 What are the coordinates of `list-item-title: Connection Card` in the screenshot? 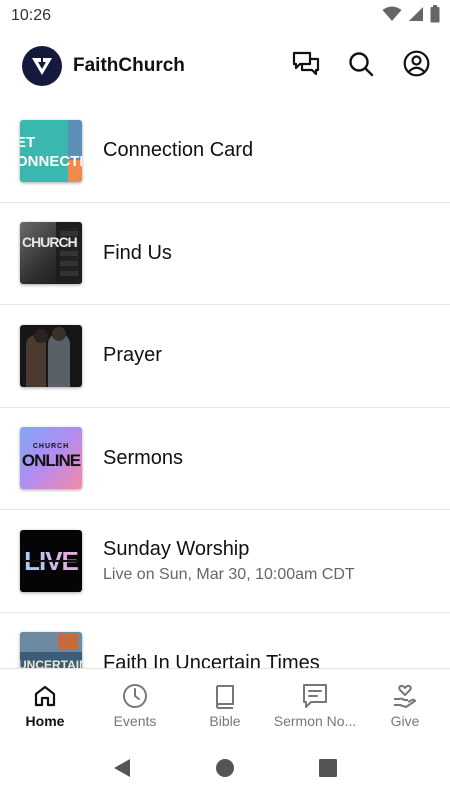 It's located at (178, 150).